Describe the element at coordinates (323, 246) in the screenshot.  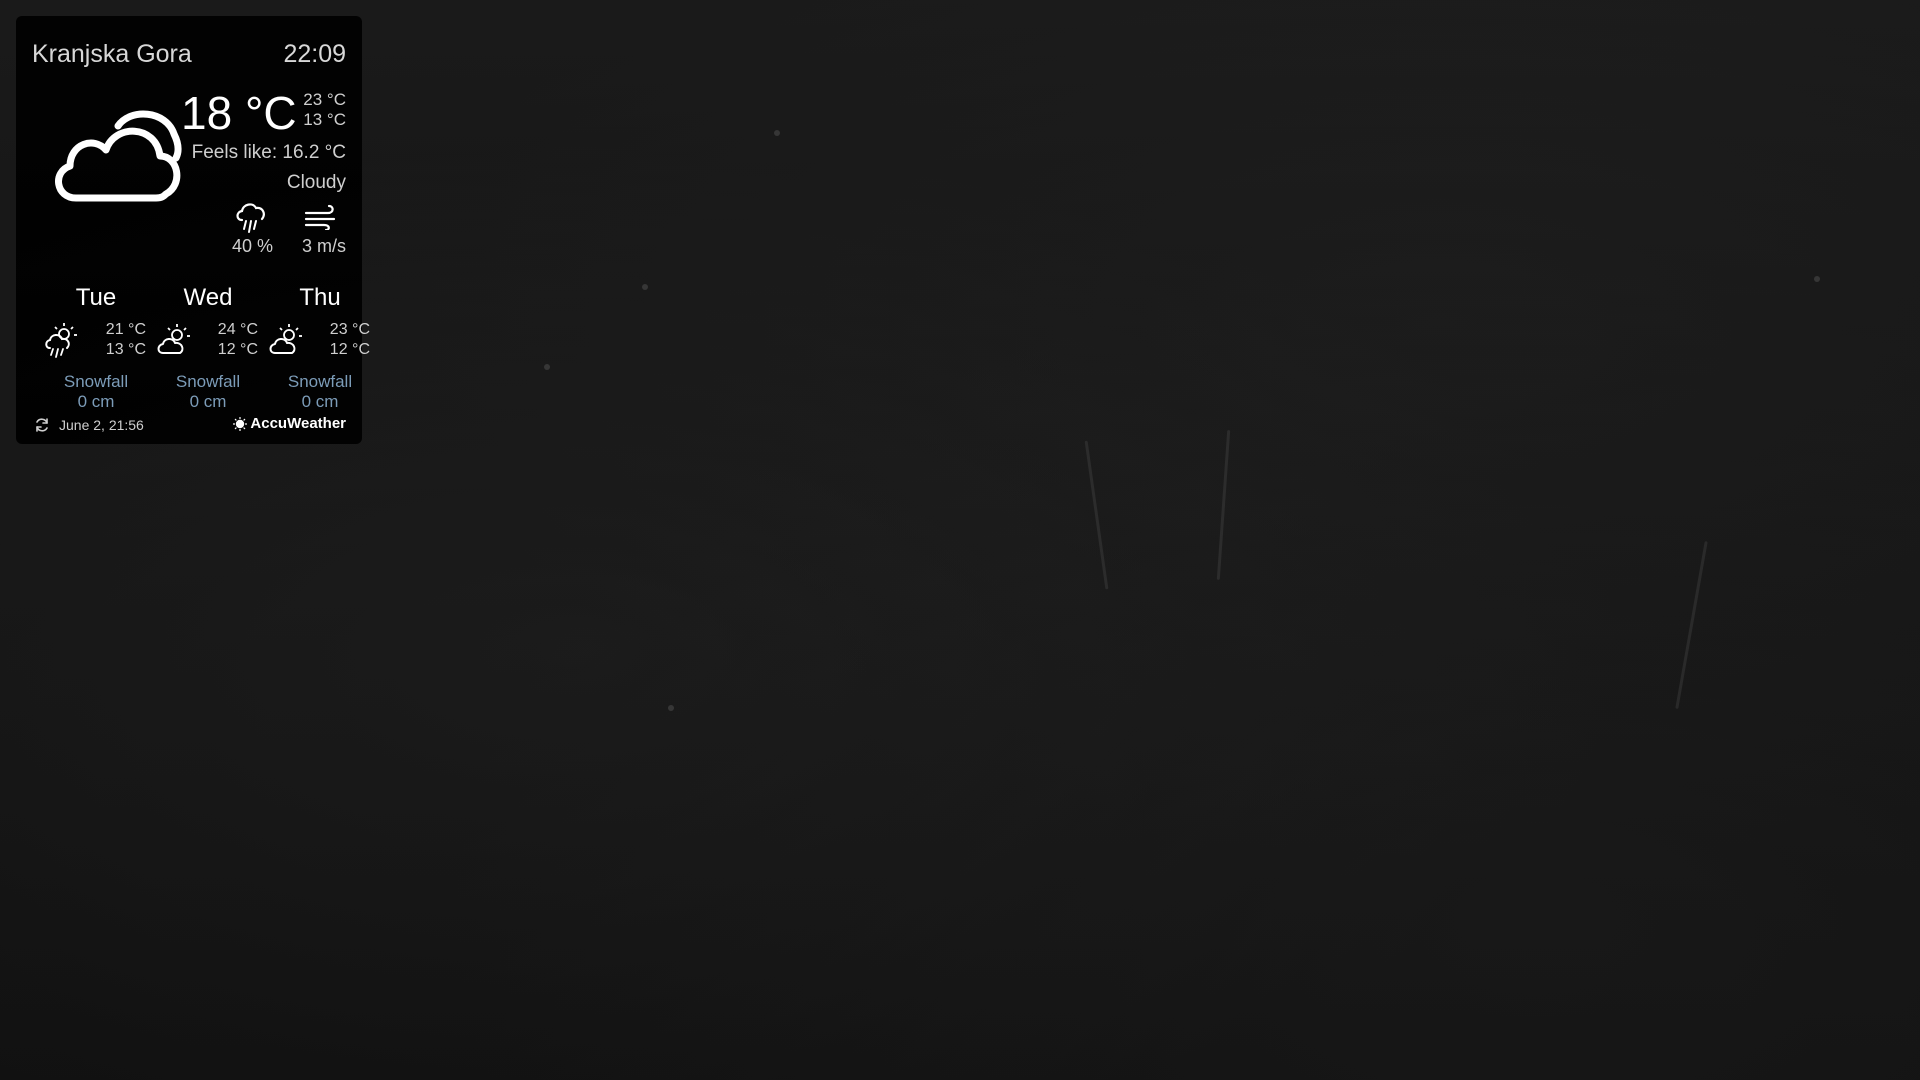
I see `wind-value: 3 m/s` at that location.